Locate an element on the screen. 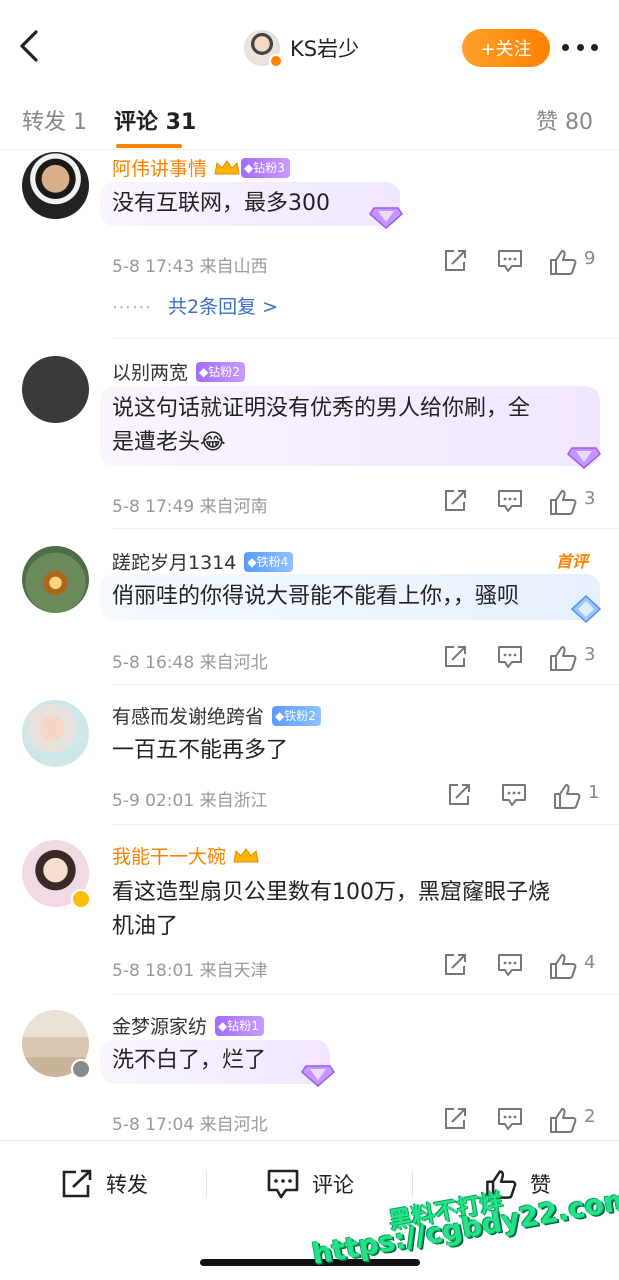 This screenshot has height=1280, width=619. dotted-line: ⋯⋯ is located at coordinates (132, 307).